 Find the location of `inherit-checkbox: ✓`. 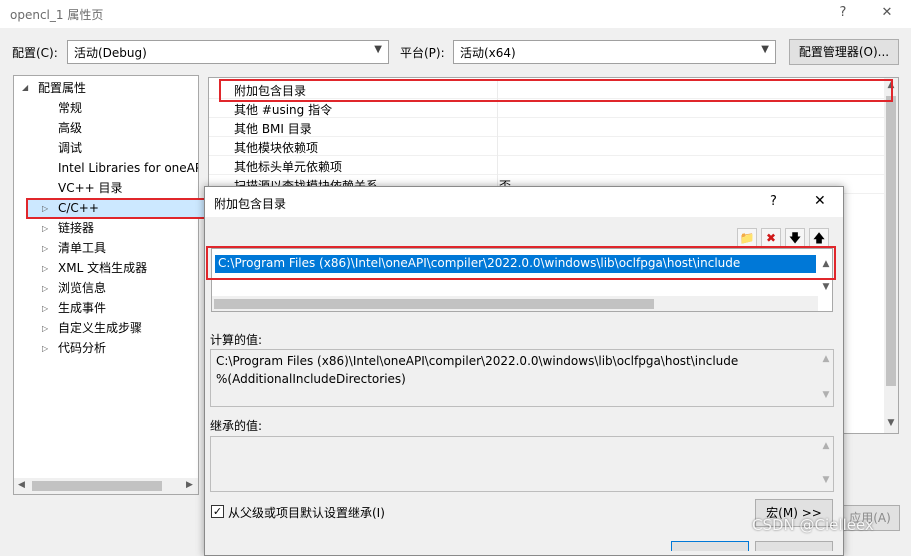

inherit-checkbox: ✓ is located at coordinates (217, 511).